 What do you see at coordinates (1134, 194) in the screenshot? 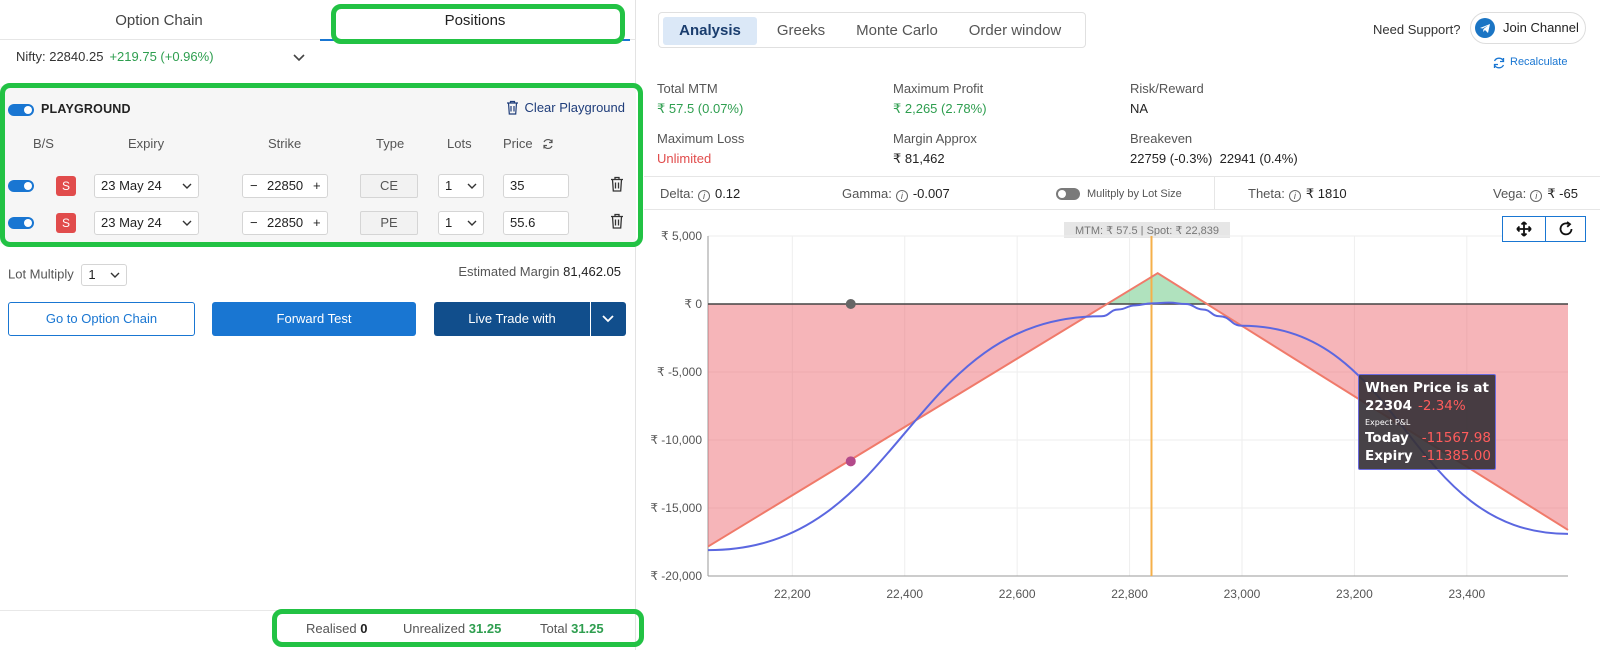
I see `multiply-lot-label: Mulitply by Lot Size` at bounding box center [1134, 194].